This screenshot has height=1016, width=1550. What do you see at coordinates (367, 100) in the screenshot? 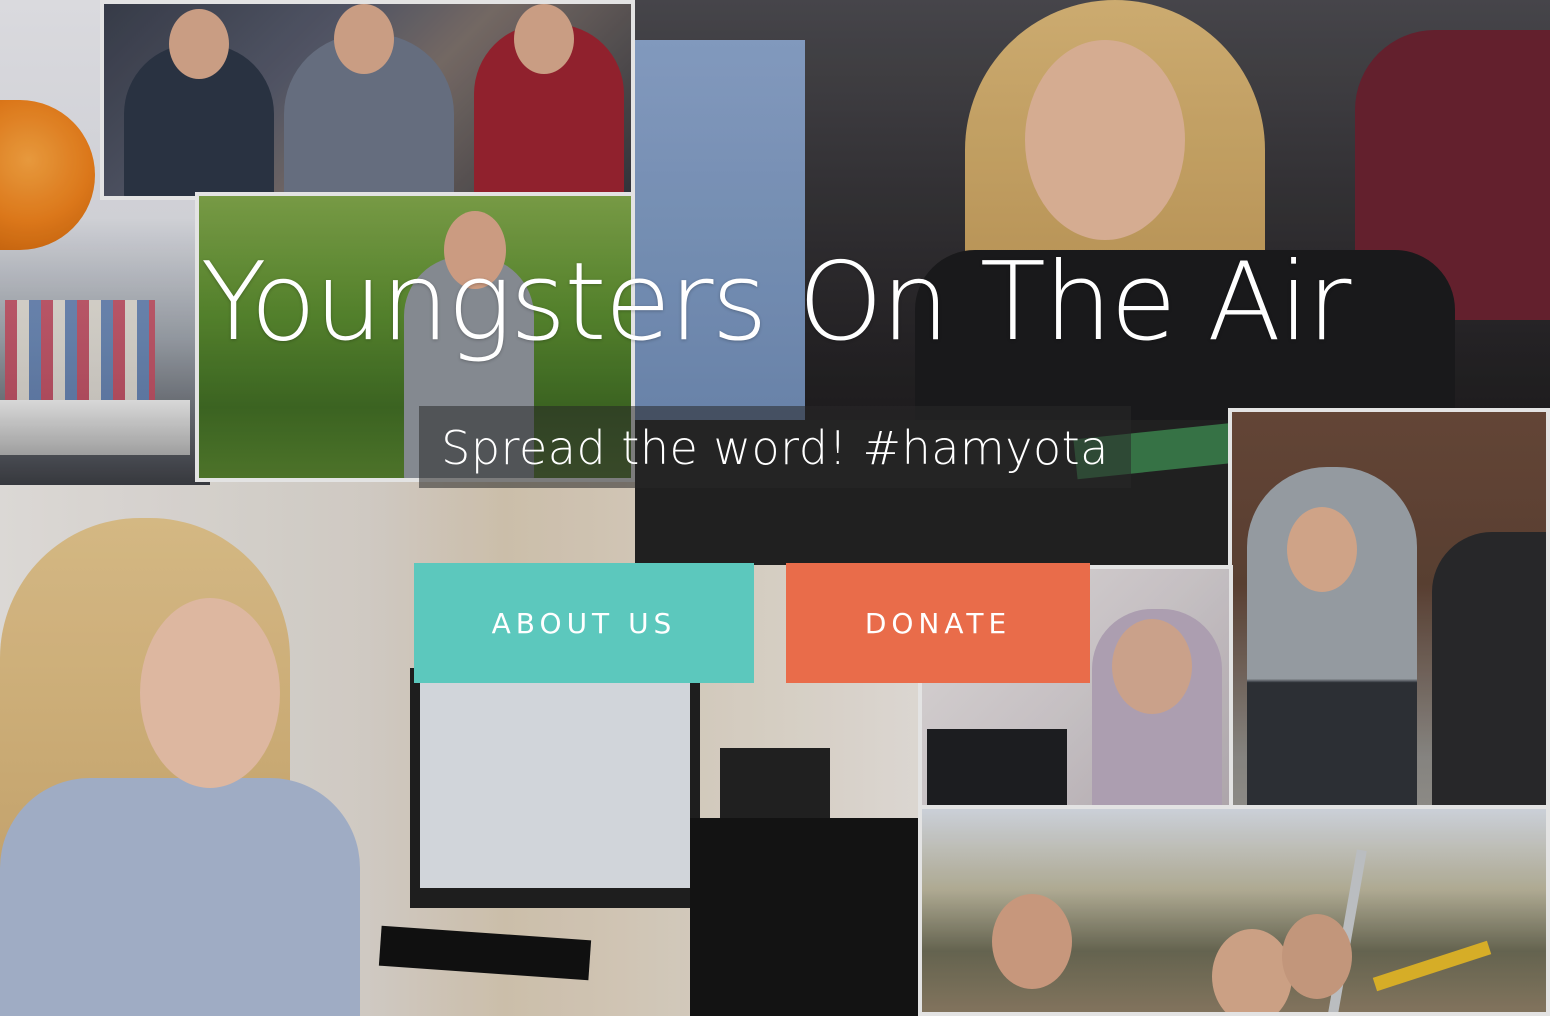
I see `photo-group-participants` at bounding box center [367, 100].